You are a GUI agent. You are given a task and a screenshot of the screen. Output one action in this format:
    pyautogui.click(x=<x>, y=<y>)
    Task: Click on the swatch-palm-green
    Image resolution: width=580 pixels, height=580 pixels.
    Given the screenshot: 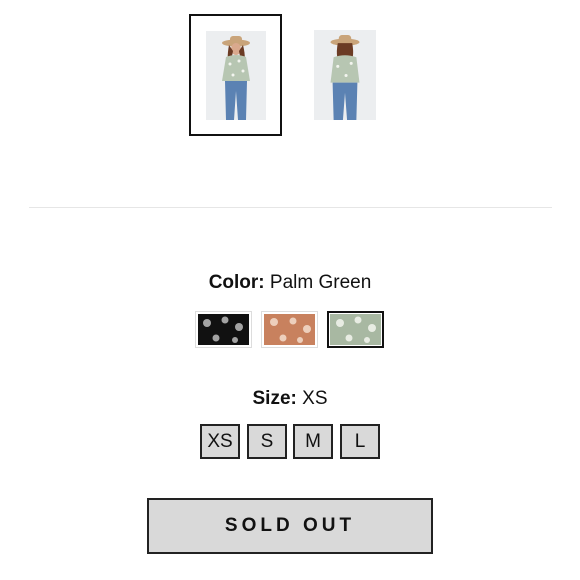 What is the action you would take?
    pyautogui.click(x=355, y=329)
    